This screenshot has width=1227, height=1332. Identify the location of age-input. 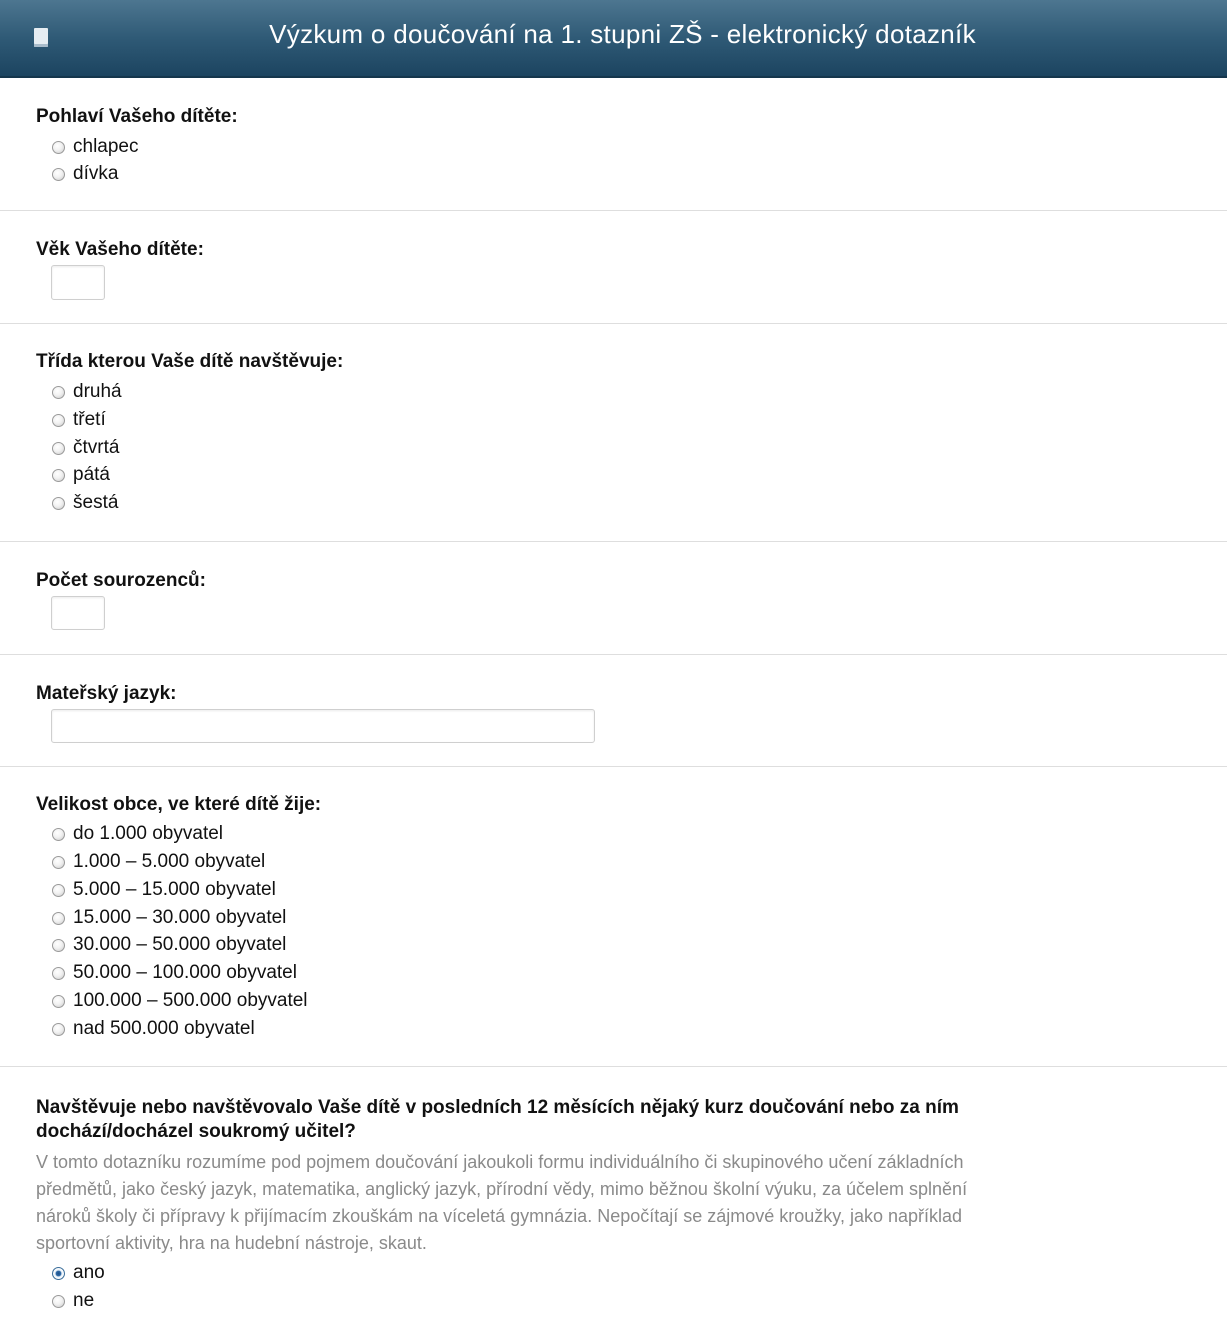
(78, 282).